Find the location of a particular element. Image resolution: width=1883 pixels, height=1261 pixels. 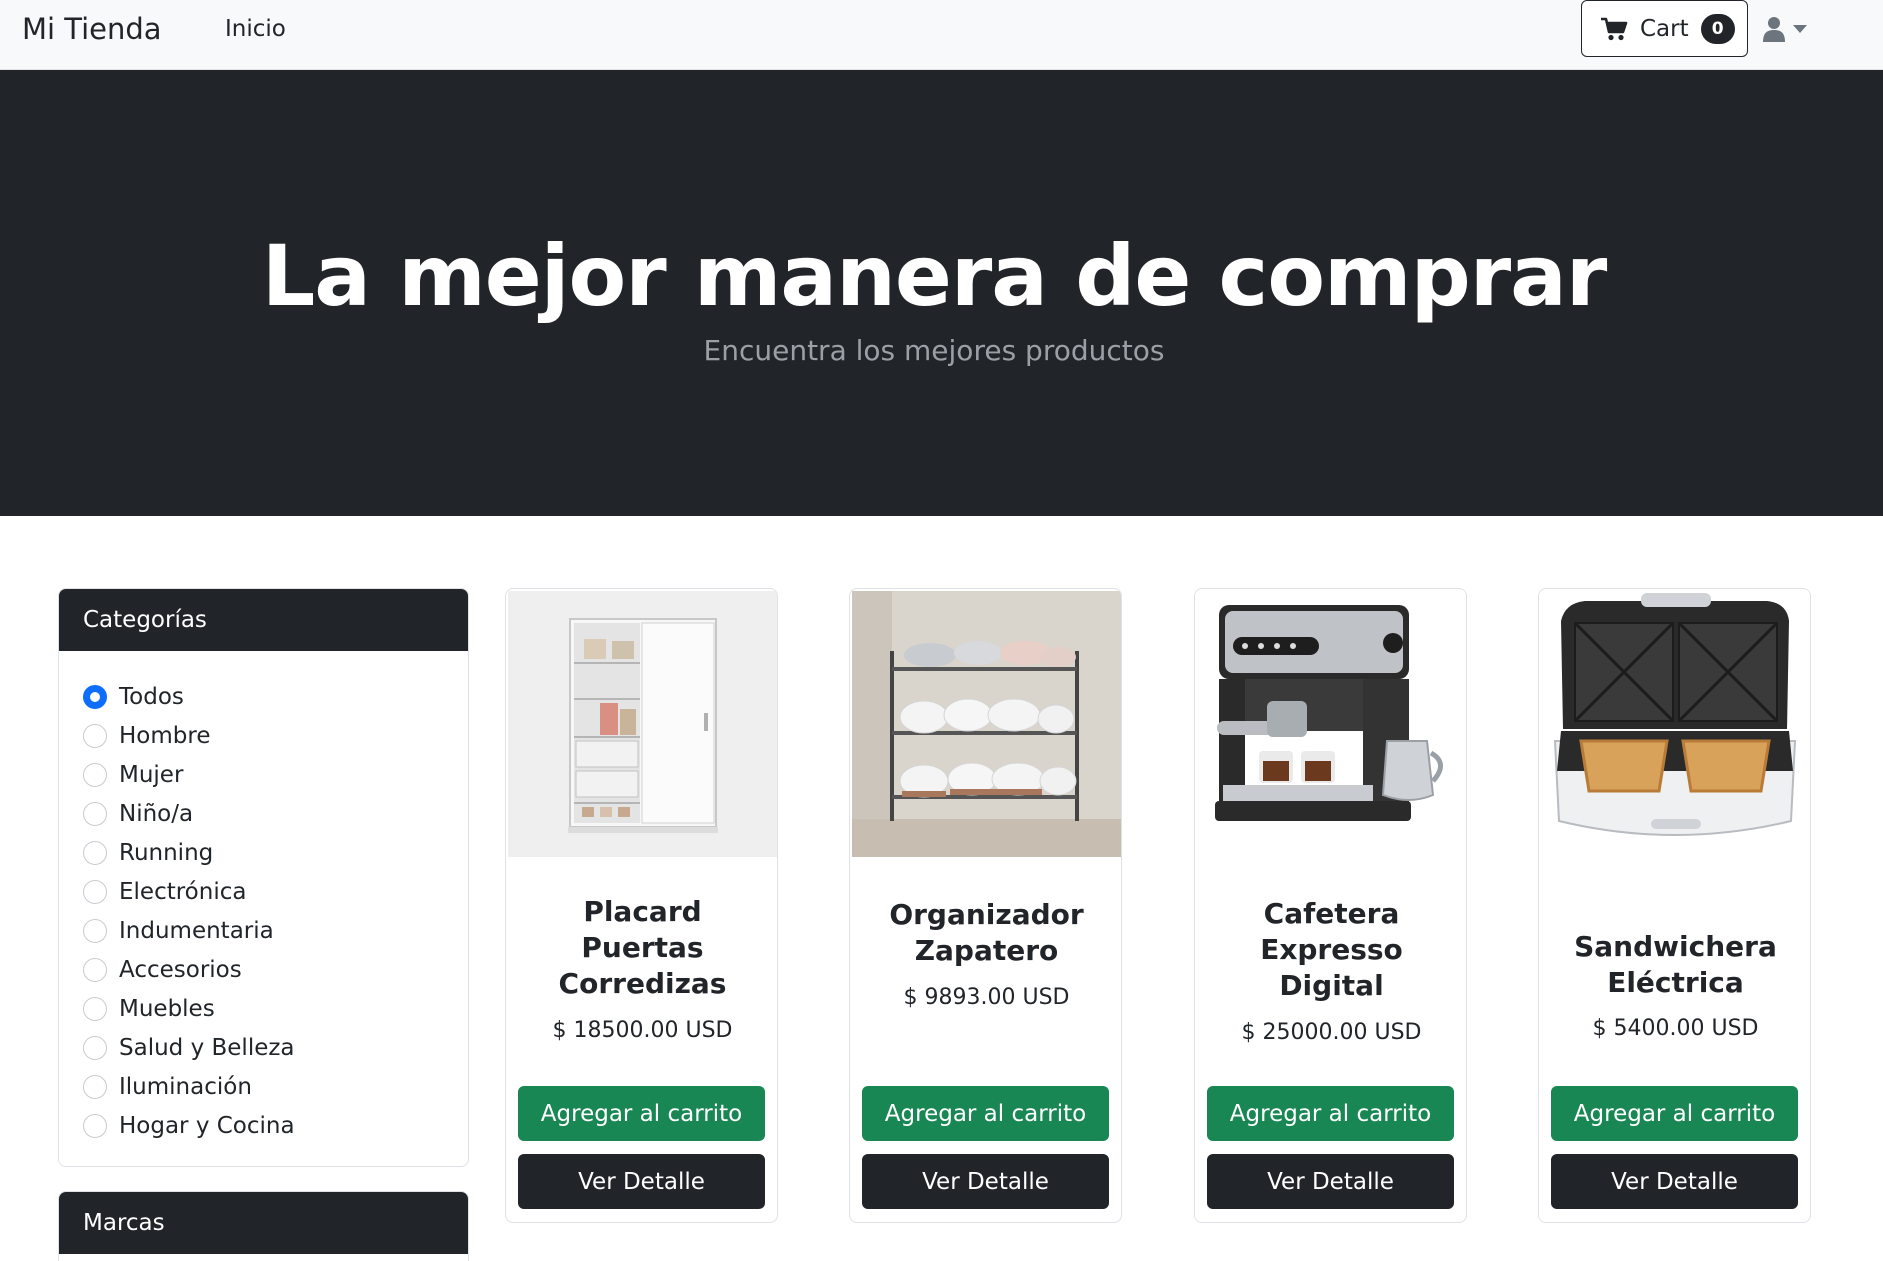

hero-subtitle: Encuentra los mejores productos is located at coordinates (934, 350).